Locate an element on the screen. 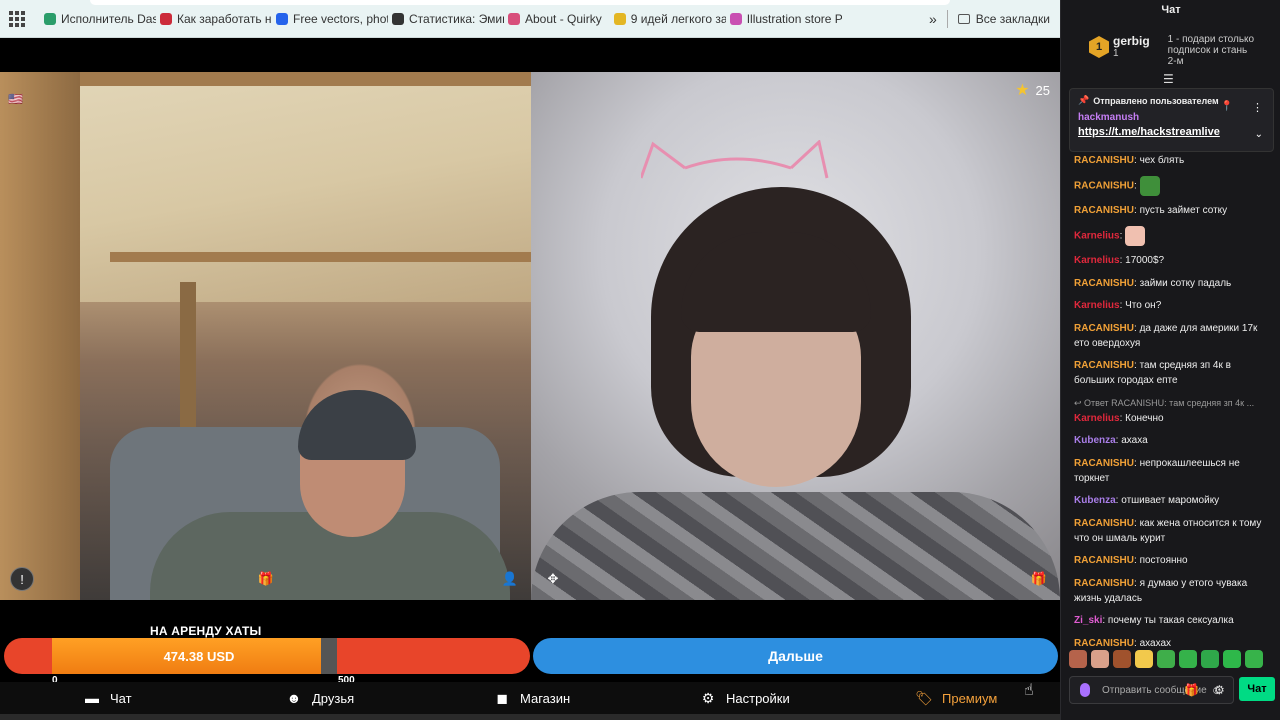 The image size is (1280, 720). chat-message: RACANISHU: займи сотку падаль is located at coordinates (1174, 283).